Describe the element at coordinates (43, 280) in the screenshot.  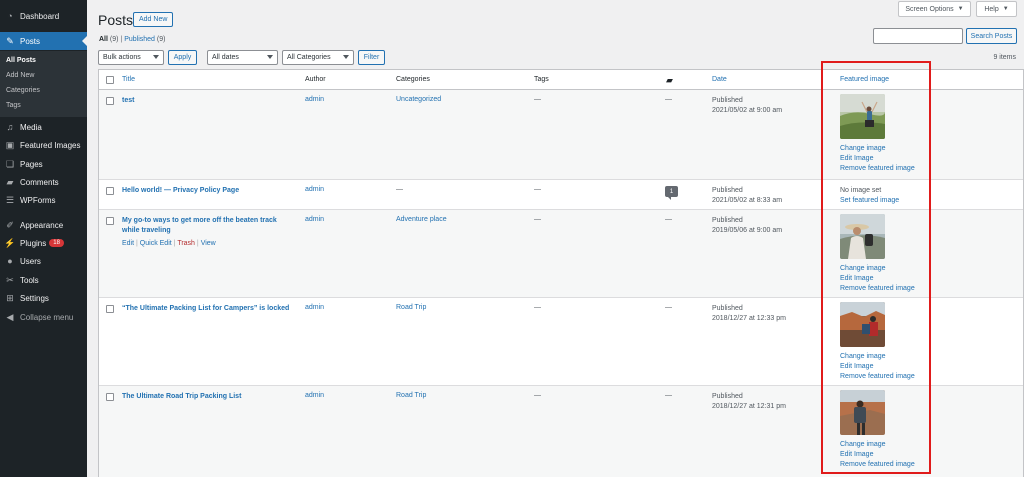
I see `sidebar-item-tools: ✂ Tools` at that location.